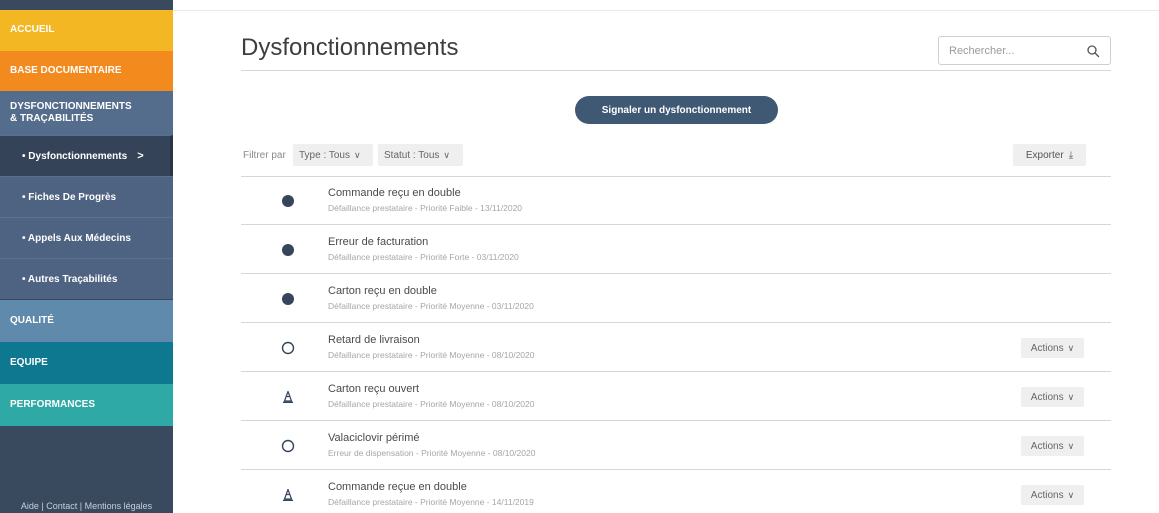 Image resolution: width=1159 pixels, height=513 pixels. What do you see at coordinates (86, 30) in the screenshot?
I see `nav-accueil: ACCUEIL` at bounding box center [86, 30].